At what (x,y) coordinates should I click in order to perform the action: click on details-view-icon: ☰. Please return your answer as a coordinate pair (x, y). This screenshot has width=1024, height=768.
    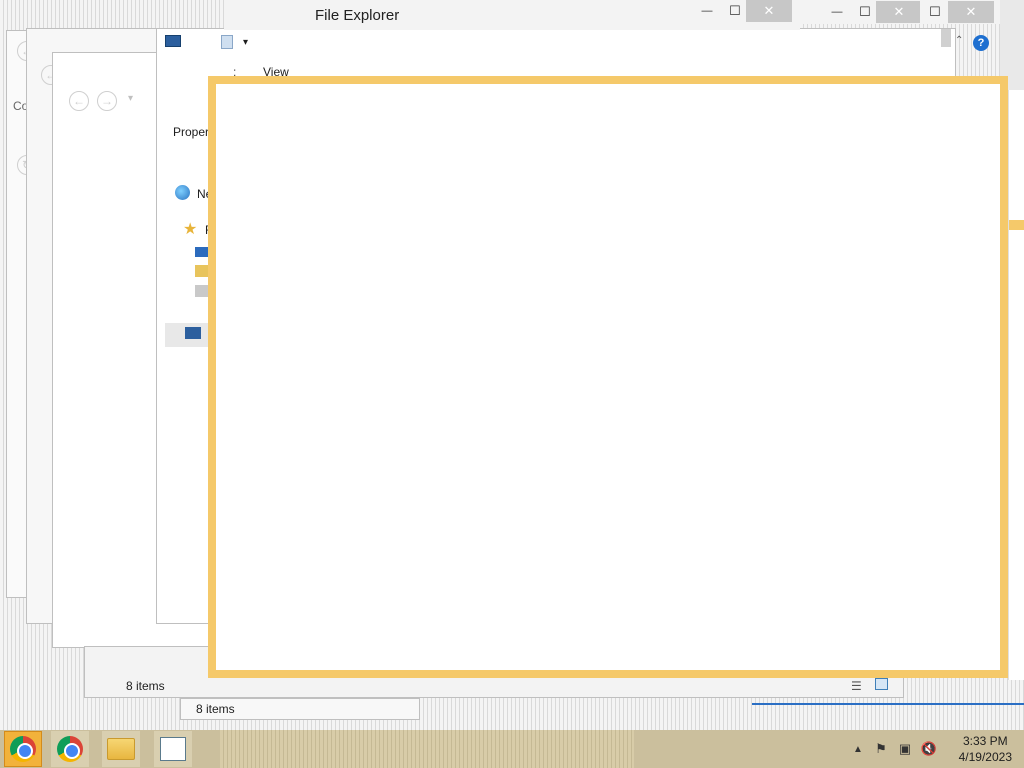
    Looking at the image, I should click on (856, 686).